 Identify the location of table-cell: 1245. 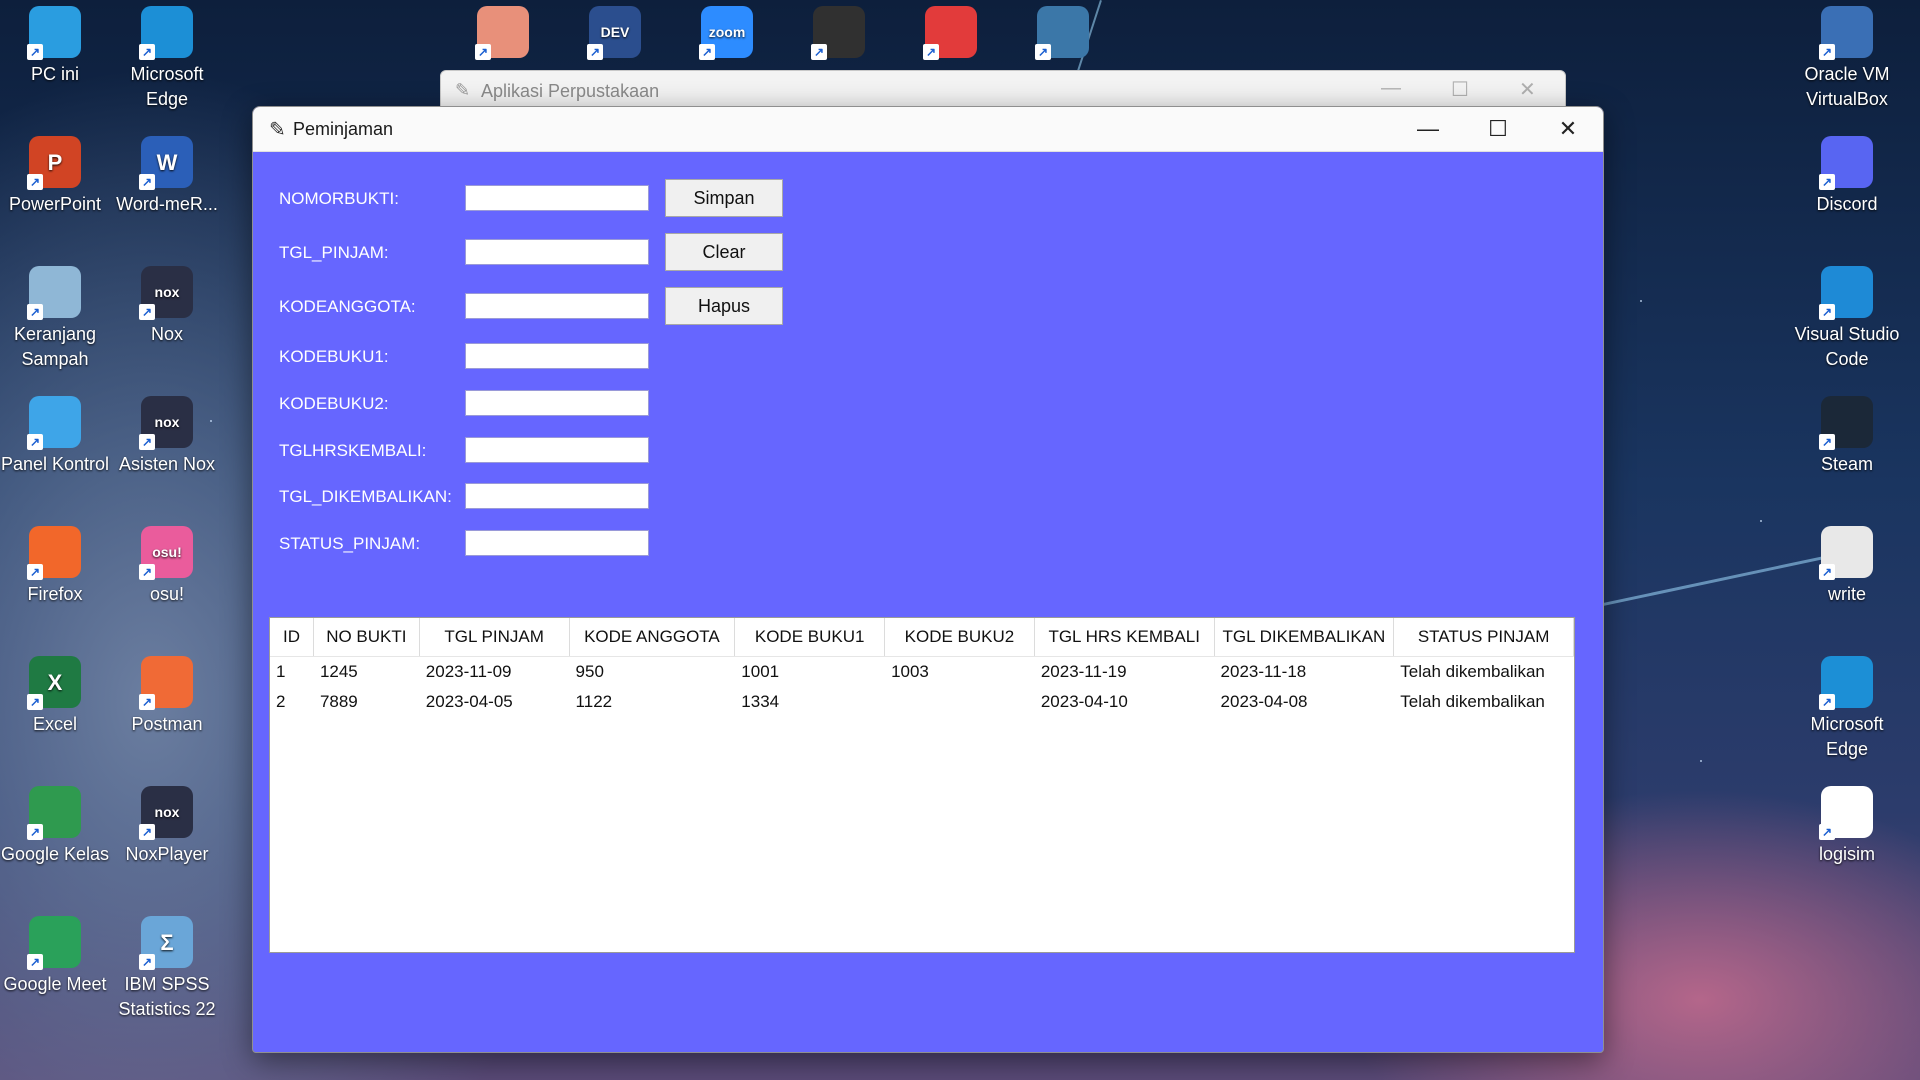
(338, 671).